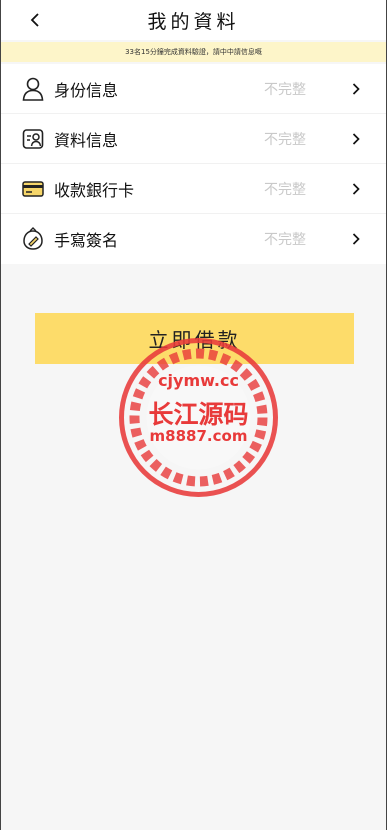 Image resolution: width=387 pixels, height=830 pixels. I want to click on watermark-line1: cjymw.cc, so click(198, 380).